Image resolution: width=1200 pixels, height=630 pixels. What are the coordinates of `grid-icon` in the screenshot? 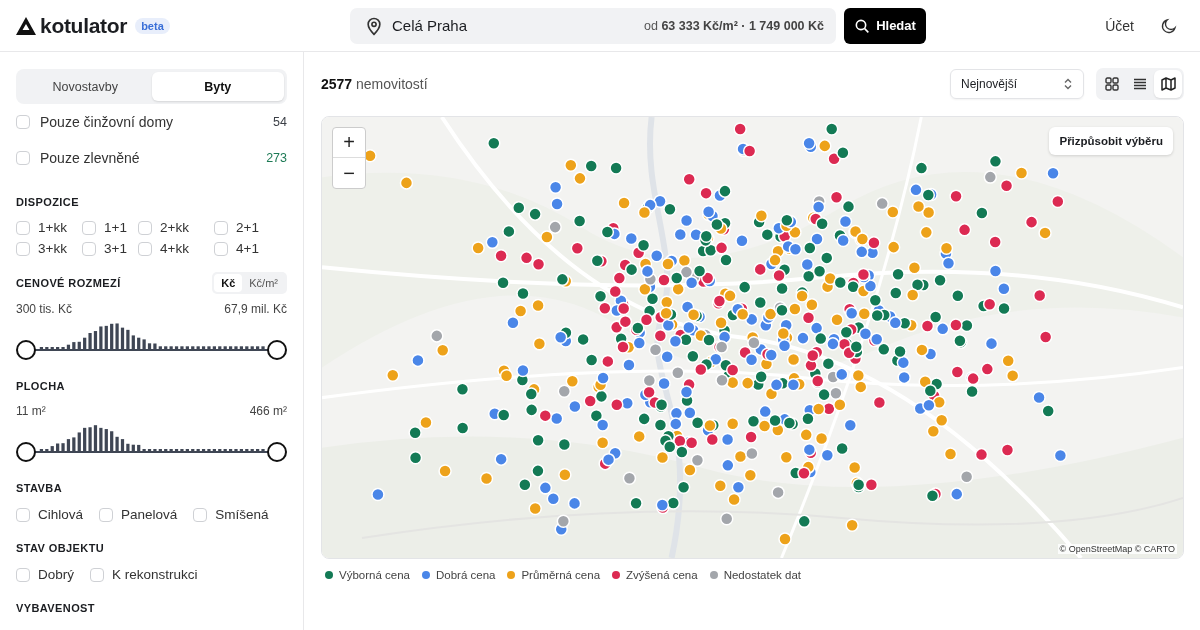 It's located at (1112, 84).